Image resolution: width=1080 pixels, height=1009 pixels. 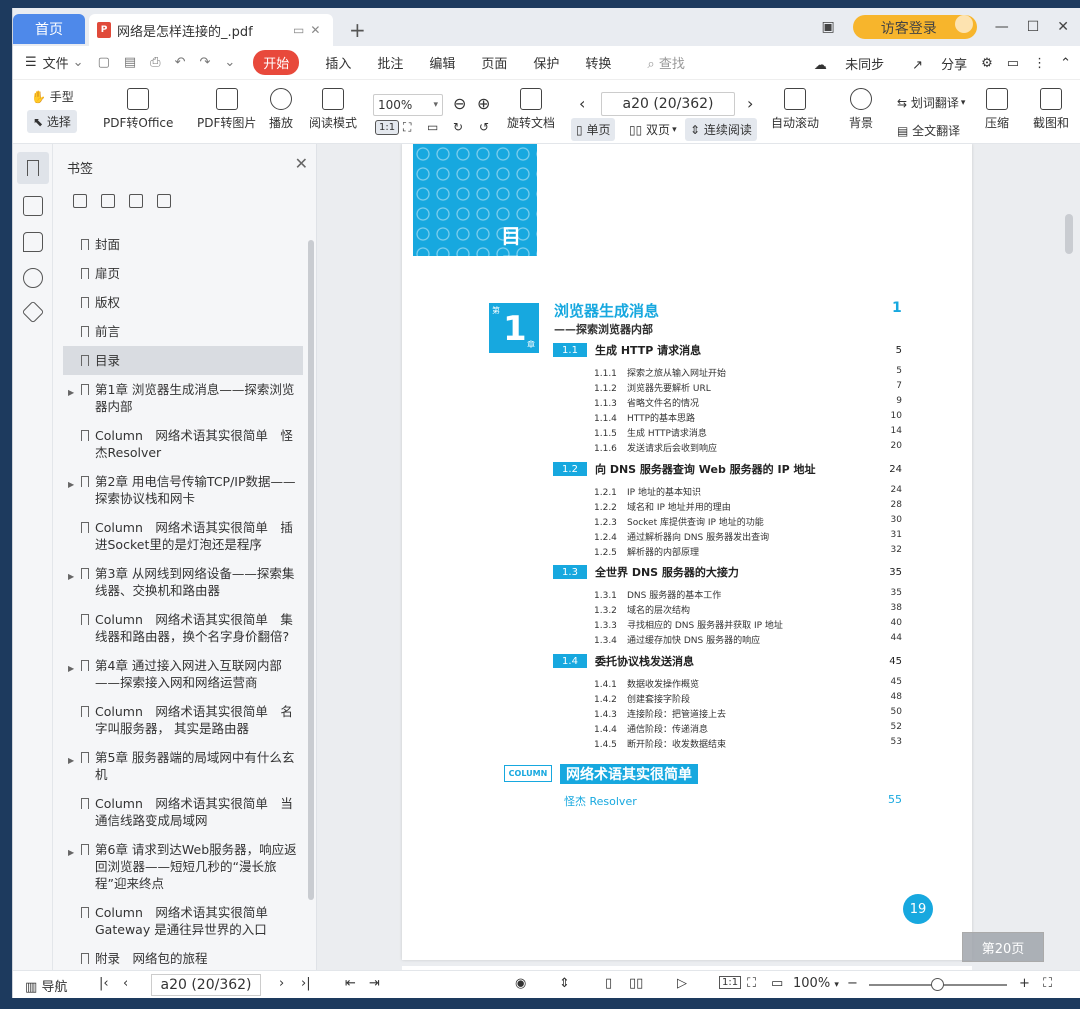 What do you see at coordinates (183, 536) in the screenshot?
I see `bookmark-item-column-2: Column 网络术语其实很简单 插进Socket里的是灯泡还是程序` at bounding box center [183, 536].